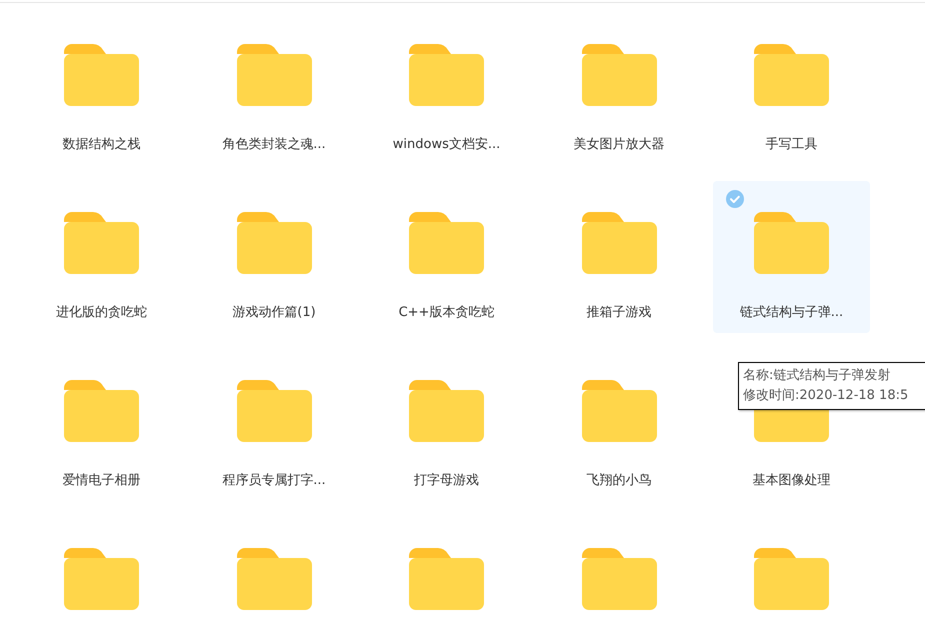 This screenshot has height=635, width=925. Describe the element at coordinates (446, 480) in the screenshot. I see `folder-name: 打字母游戏` at that location.